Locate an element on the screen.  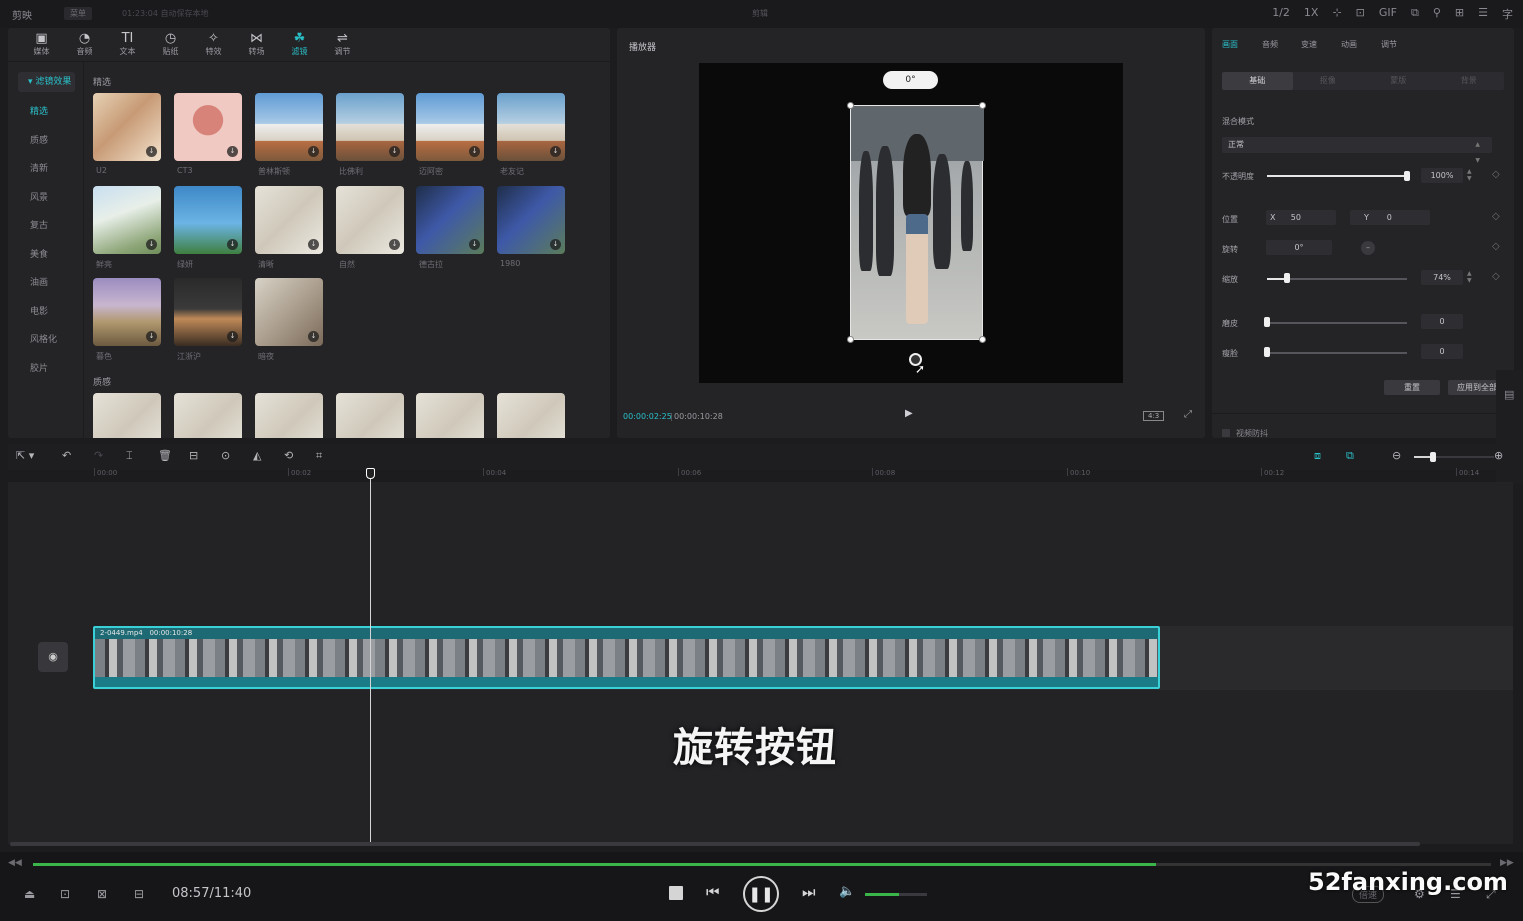
track-mute-icon: ◉ is located at coordinates (53, 657).